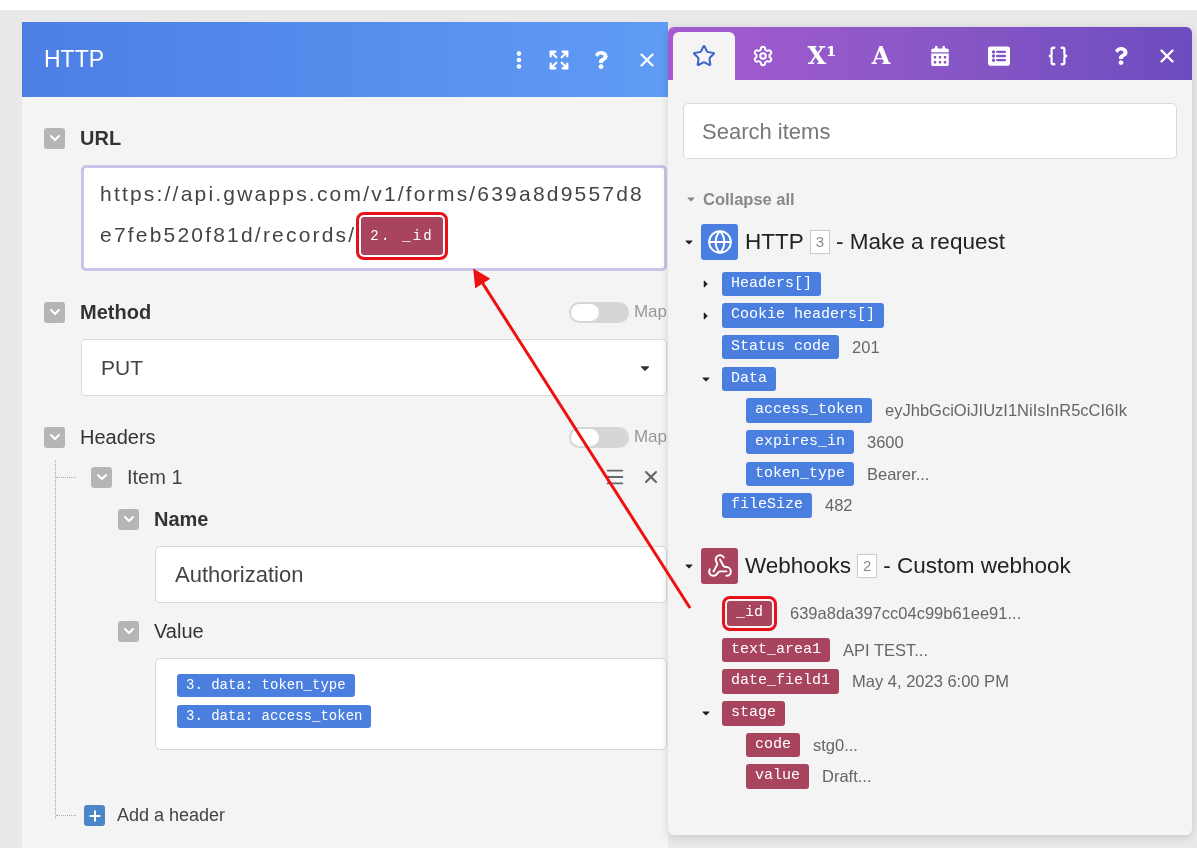 The image size is (1197, 848). Describe the element at coordinates (116, 312) in the screenshot. I see `field-label: Method` at that location.